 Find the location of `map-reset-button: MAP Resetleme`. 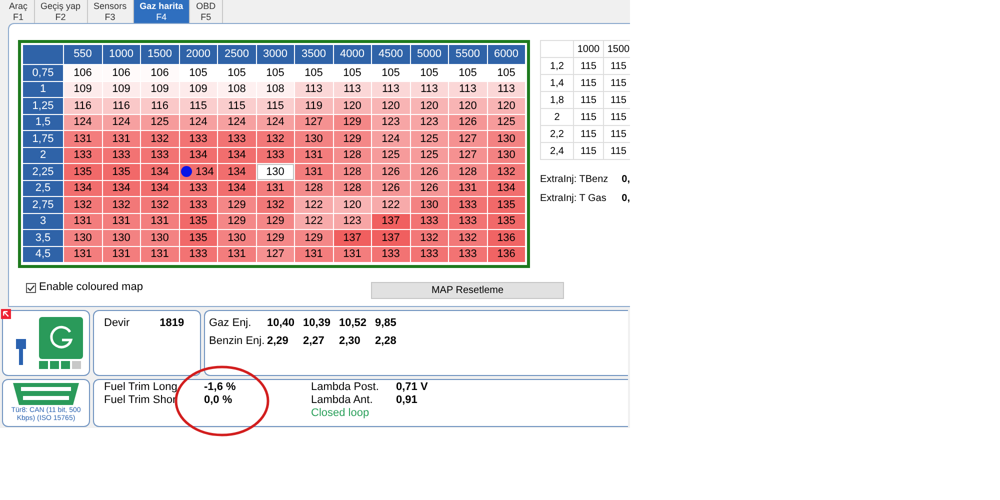

map-reset-button: MAP Resetleme is located at coordinates (467, 290).